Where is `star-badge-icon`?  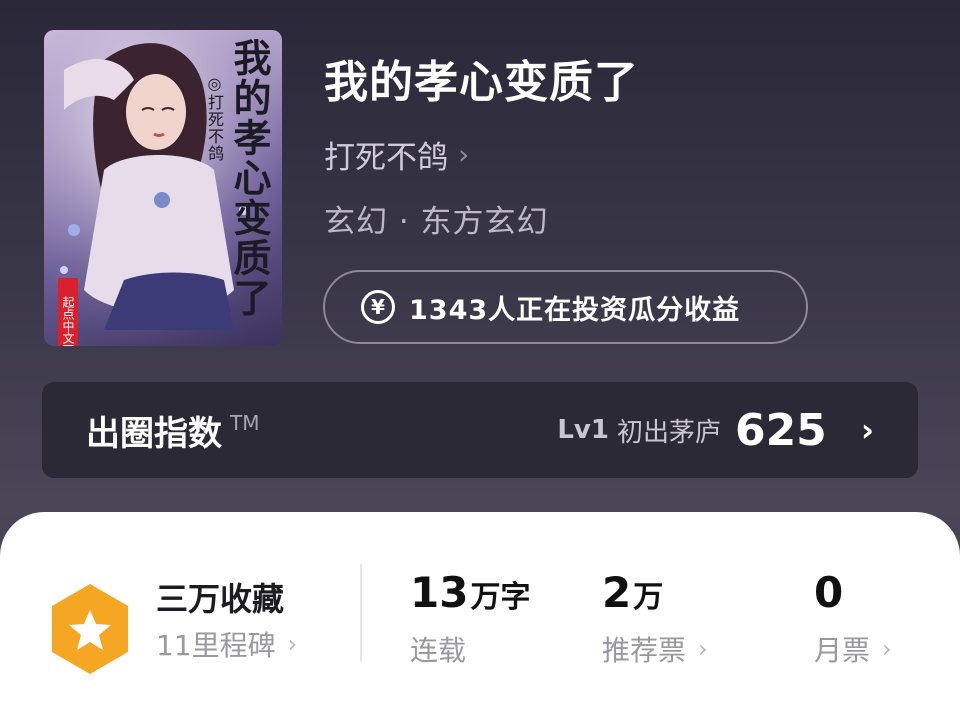
star-badge-icon is located at coordinates (90, 629).